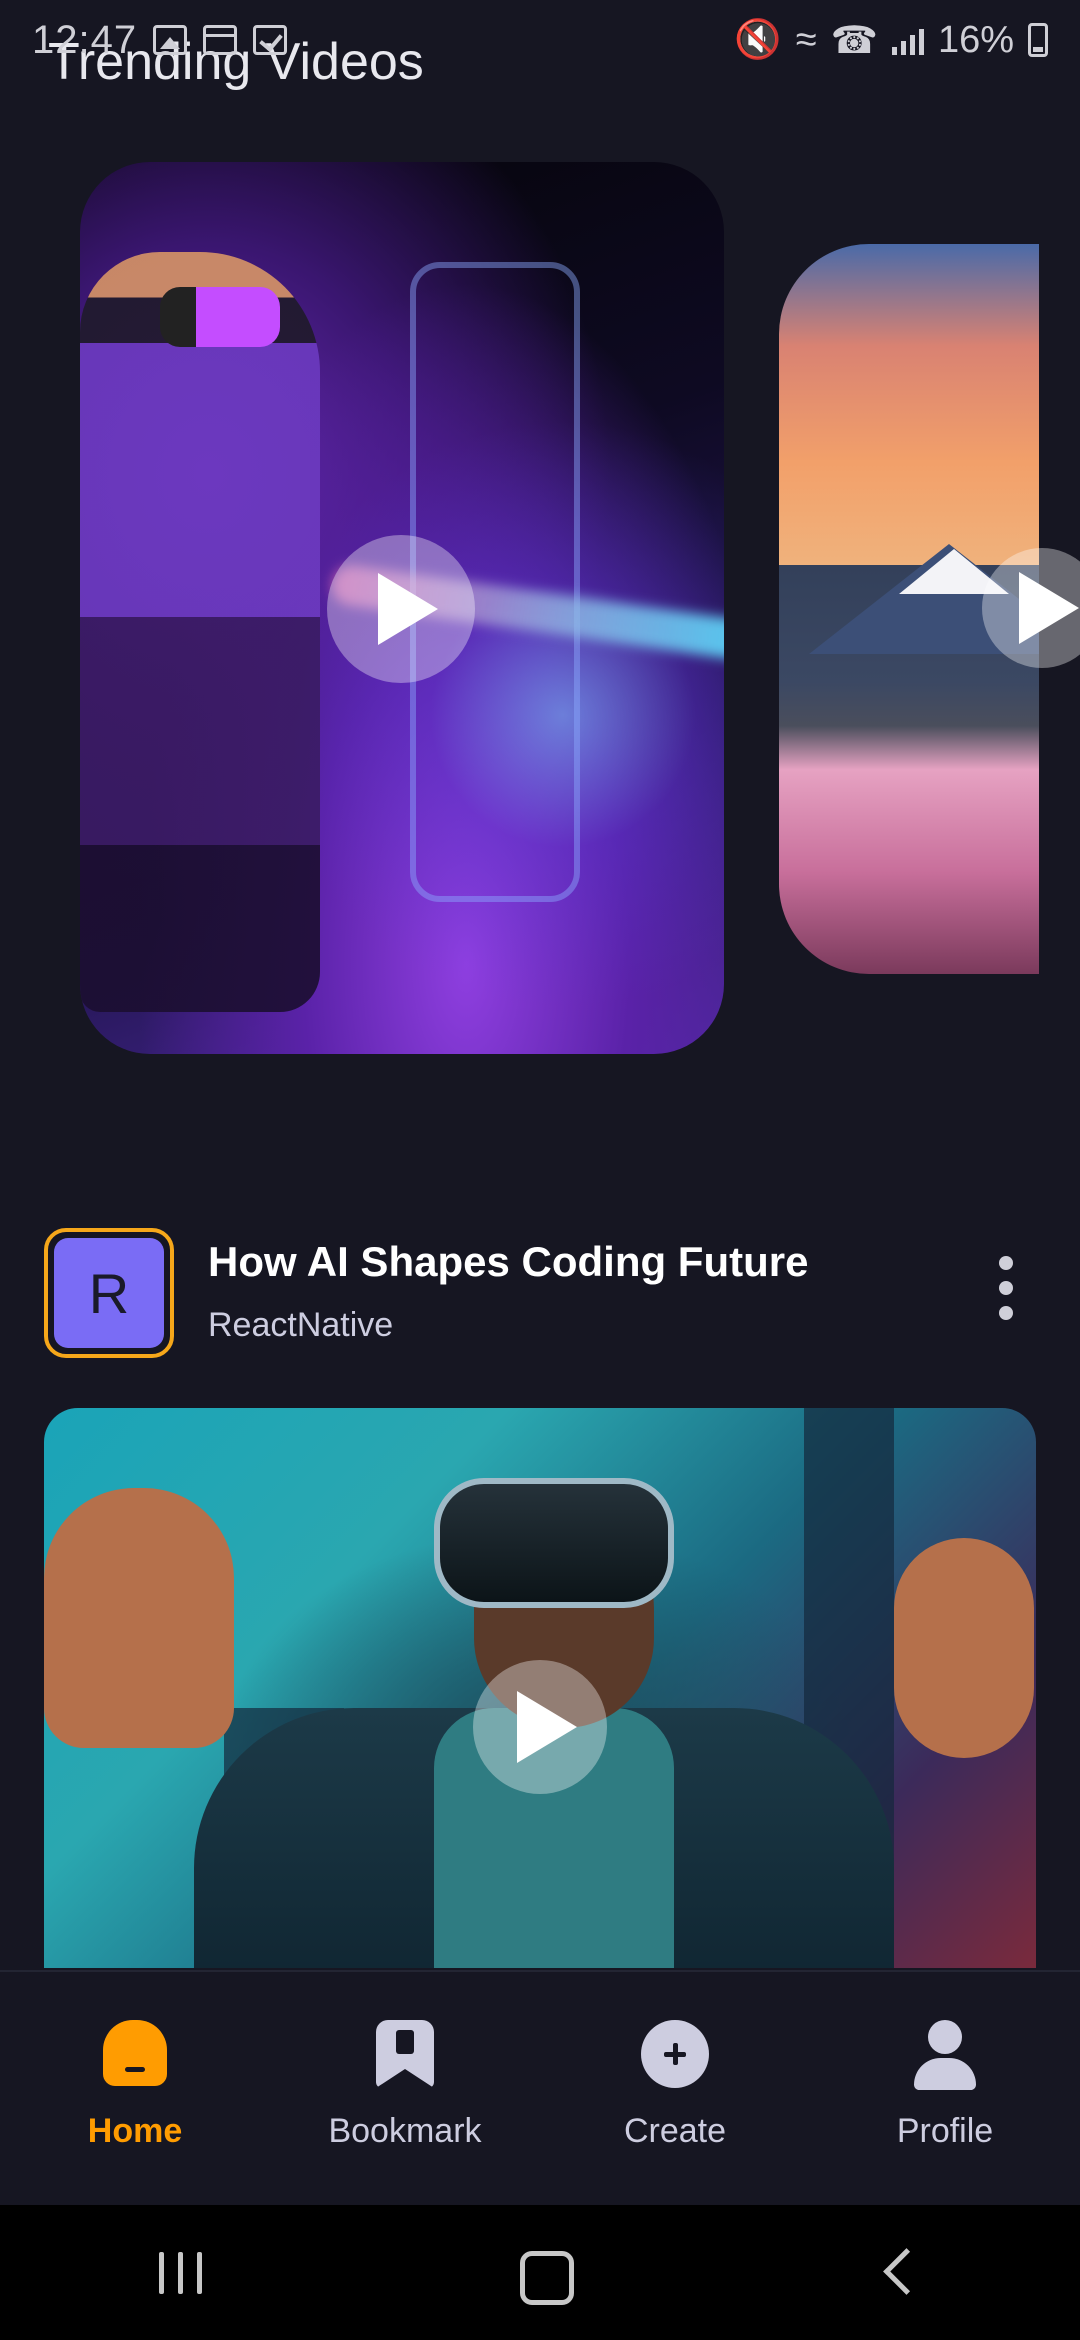 This screenshot has height=2340, width=1080. I want to click on tab-label: Home, so click(135, 2131).